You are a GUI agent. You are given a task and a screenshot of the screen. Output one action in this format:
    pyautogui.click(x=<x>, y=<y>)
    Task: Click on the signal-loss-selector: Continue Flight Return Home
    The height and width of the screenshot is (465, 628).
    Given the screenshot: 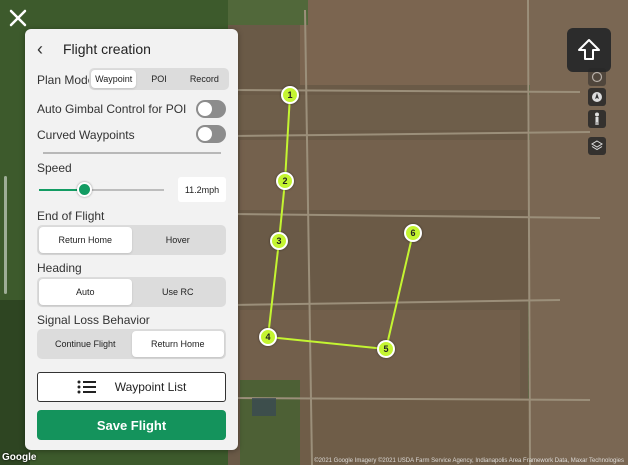 What is the action you would take?
    pyautogui.click(x=131, y=344)
    